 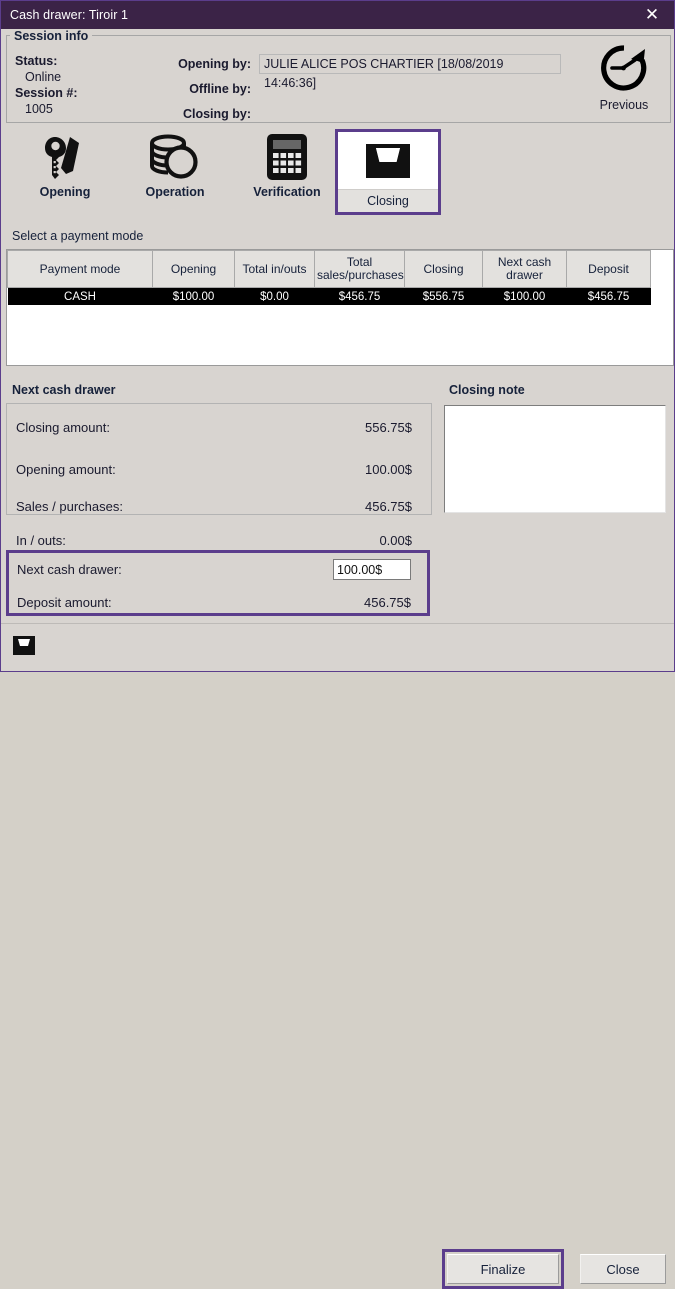 I want to click on status-value: Online, so click(x=43, y=77).